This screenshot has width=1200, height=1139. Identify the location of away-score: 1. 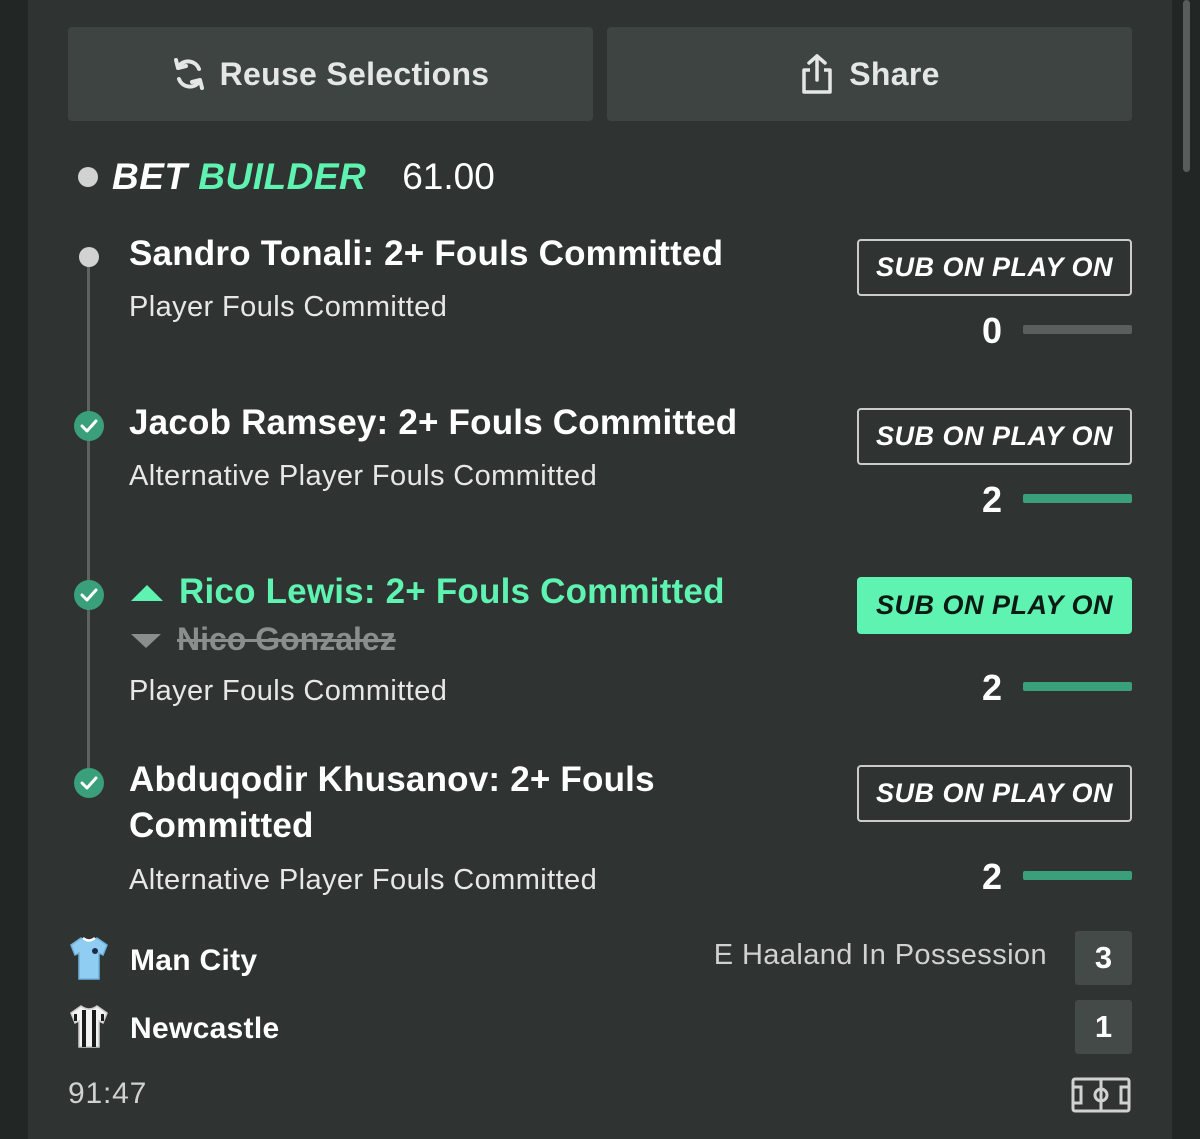
(1103, 1027).